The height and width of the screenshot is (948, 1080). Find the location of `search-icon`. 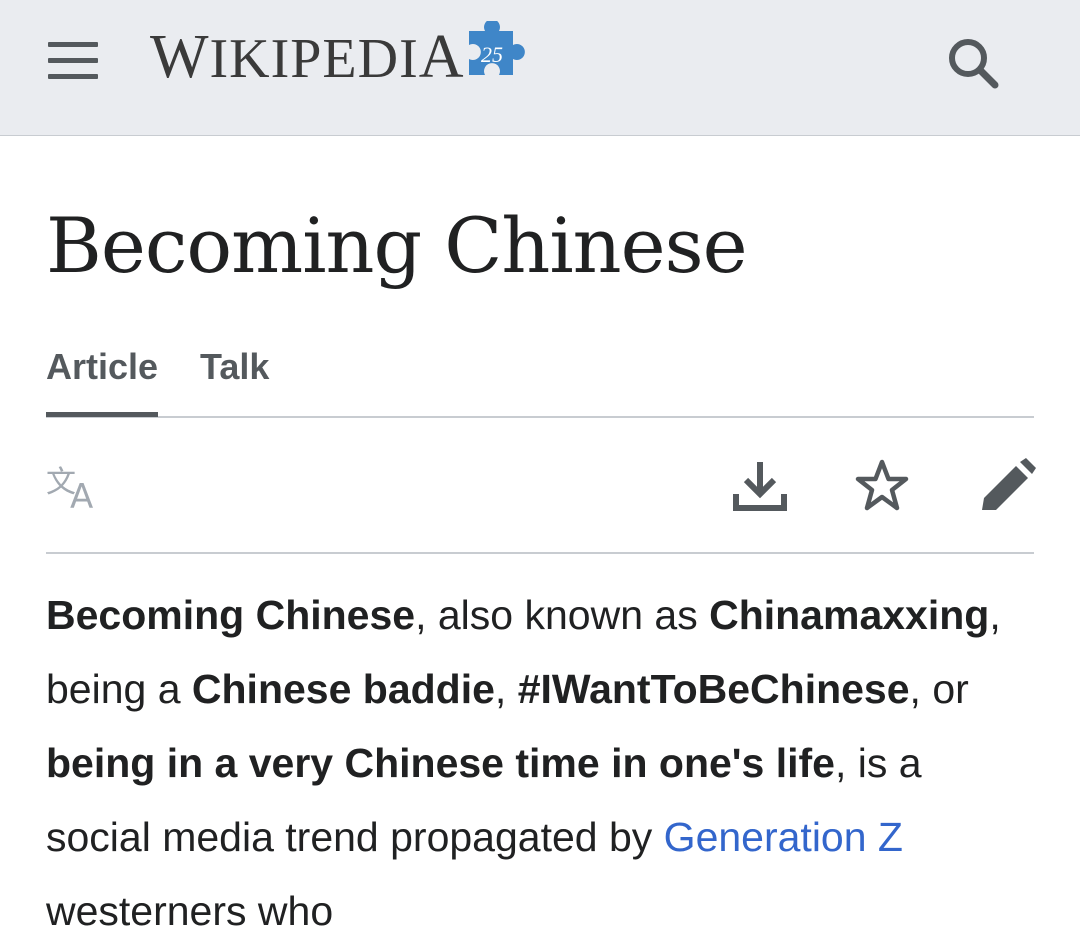

search-icon is located at coordinates (972, 62).